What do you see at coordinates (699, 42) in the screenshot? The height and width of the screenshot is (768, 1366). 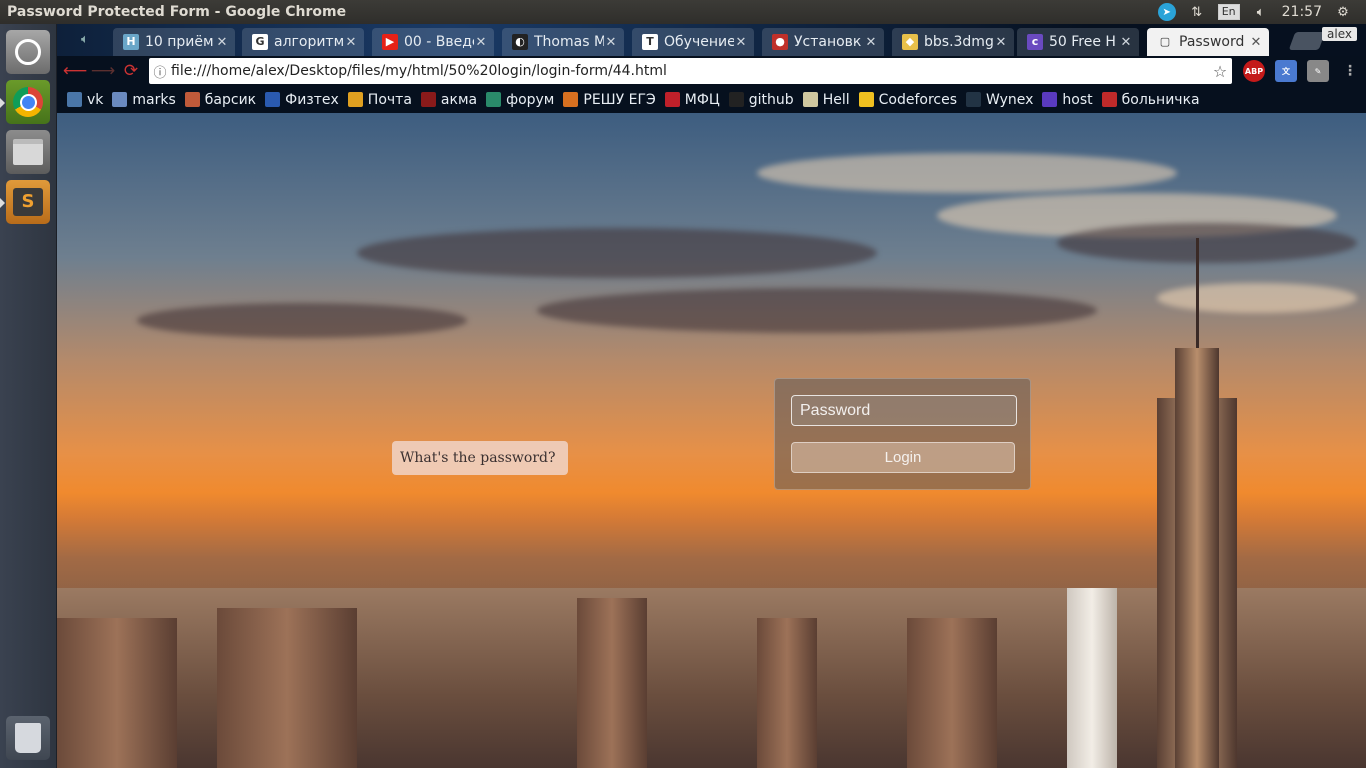 I see `tab-title: Обучение` at bounding box center [699, 42].